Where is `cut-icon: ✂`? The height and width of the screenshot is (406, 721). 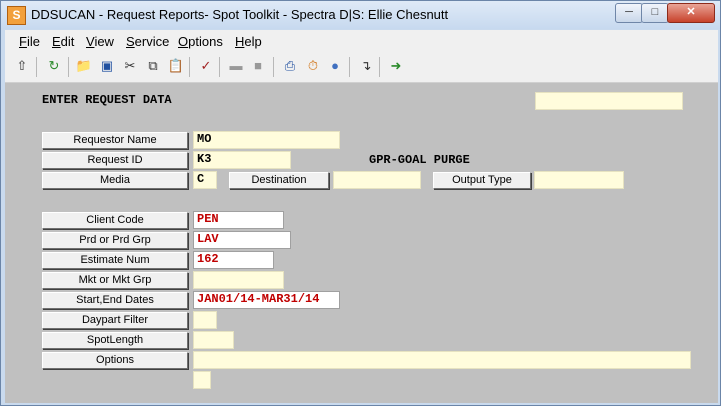 cut-icon: ✂ is located at coordinates (130, 66).